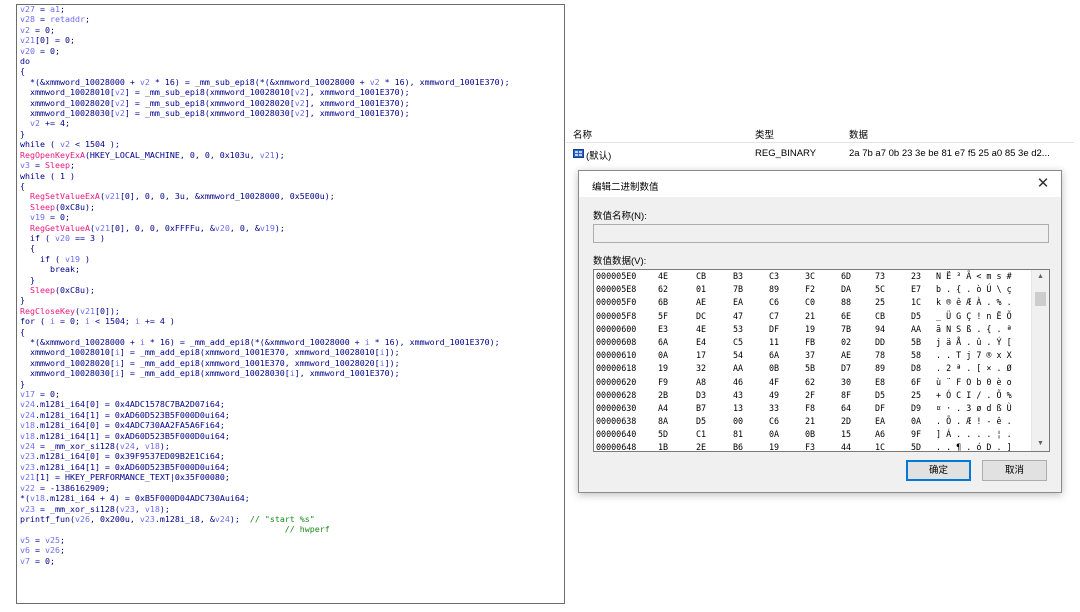  What do you see at coordinates (1014, 470) in the screenshot?
I see `cancel-button: 取消` at bounding box center [1014, 470].